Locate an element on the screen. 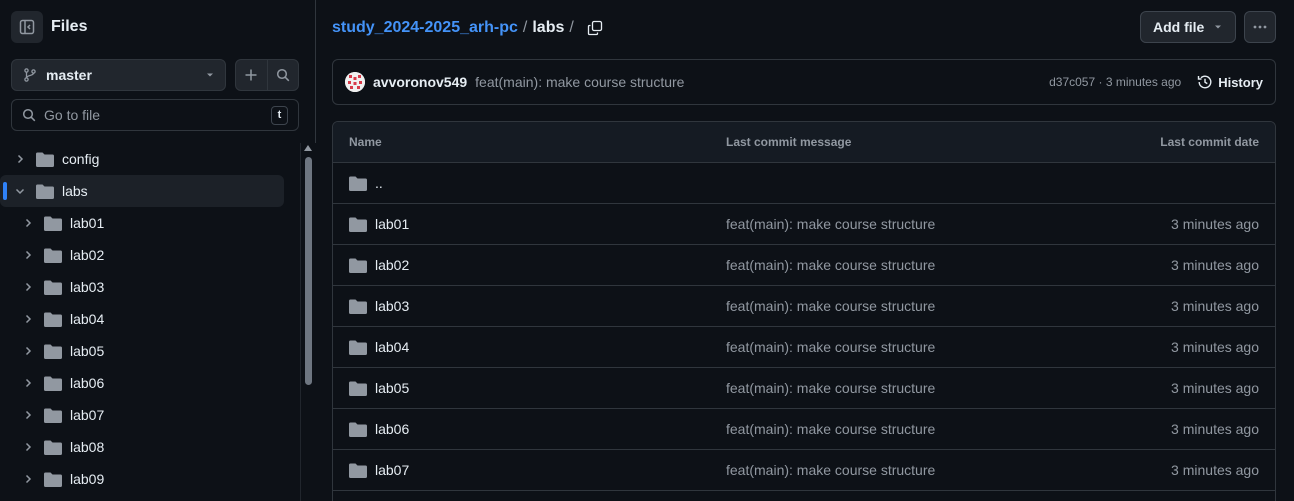  identicon-icon is located at coordinates (355, 82).